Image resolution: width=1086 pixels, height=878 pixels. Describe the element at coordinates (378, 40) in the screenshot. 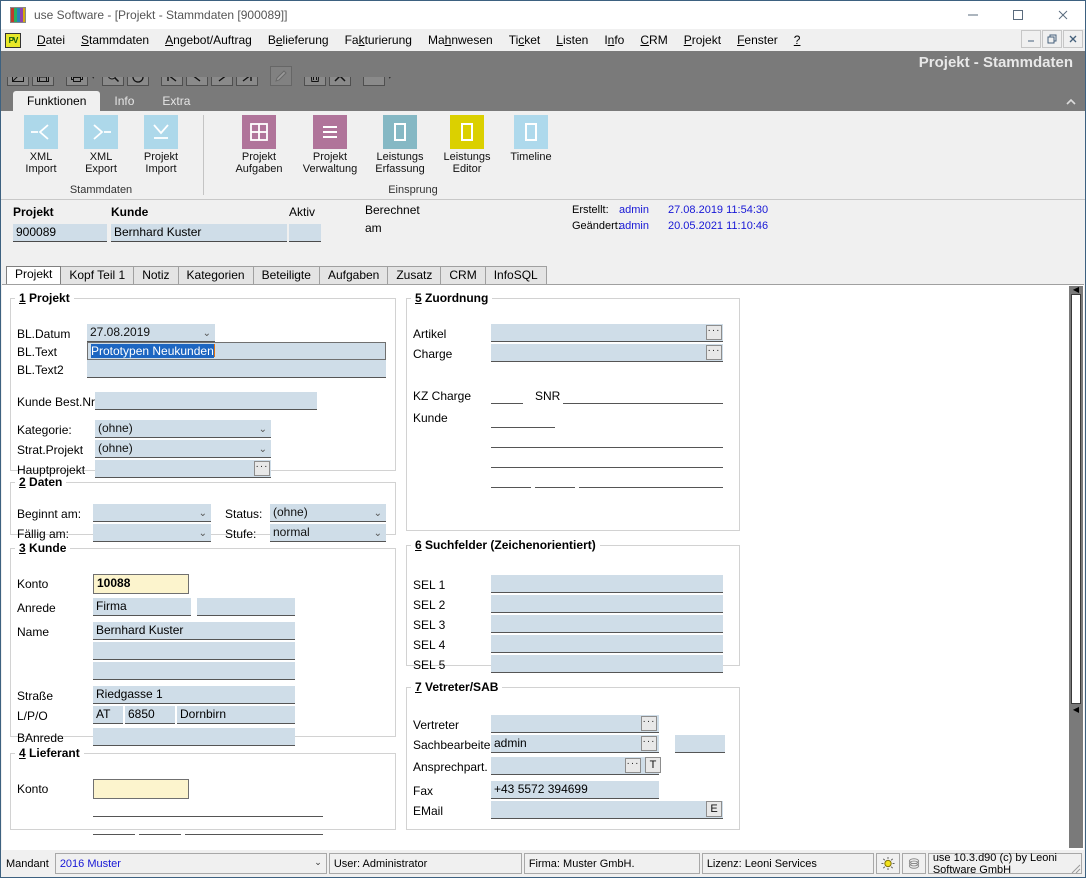

I see `menu-item-fakturierung: Fakturierung` at that location.